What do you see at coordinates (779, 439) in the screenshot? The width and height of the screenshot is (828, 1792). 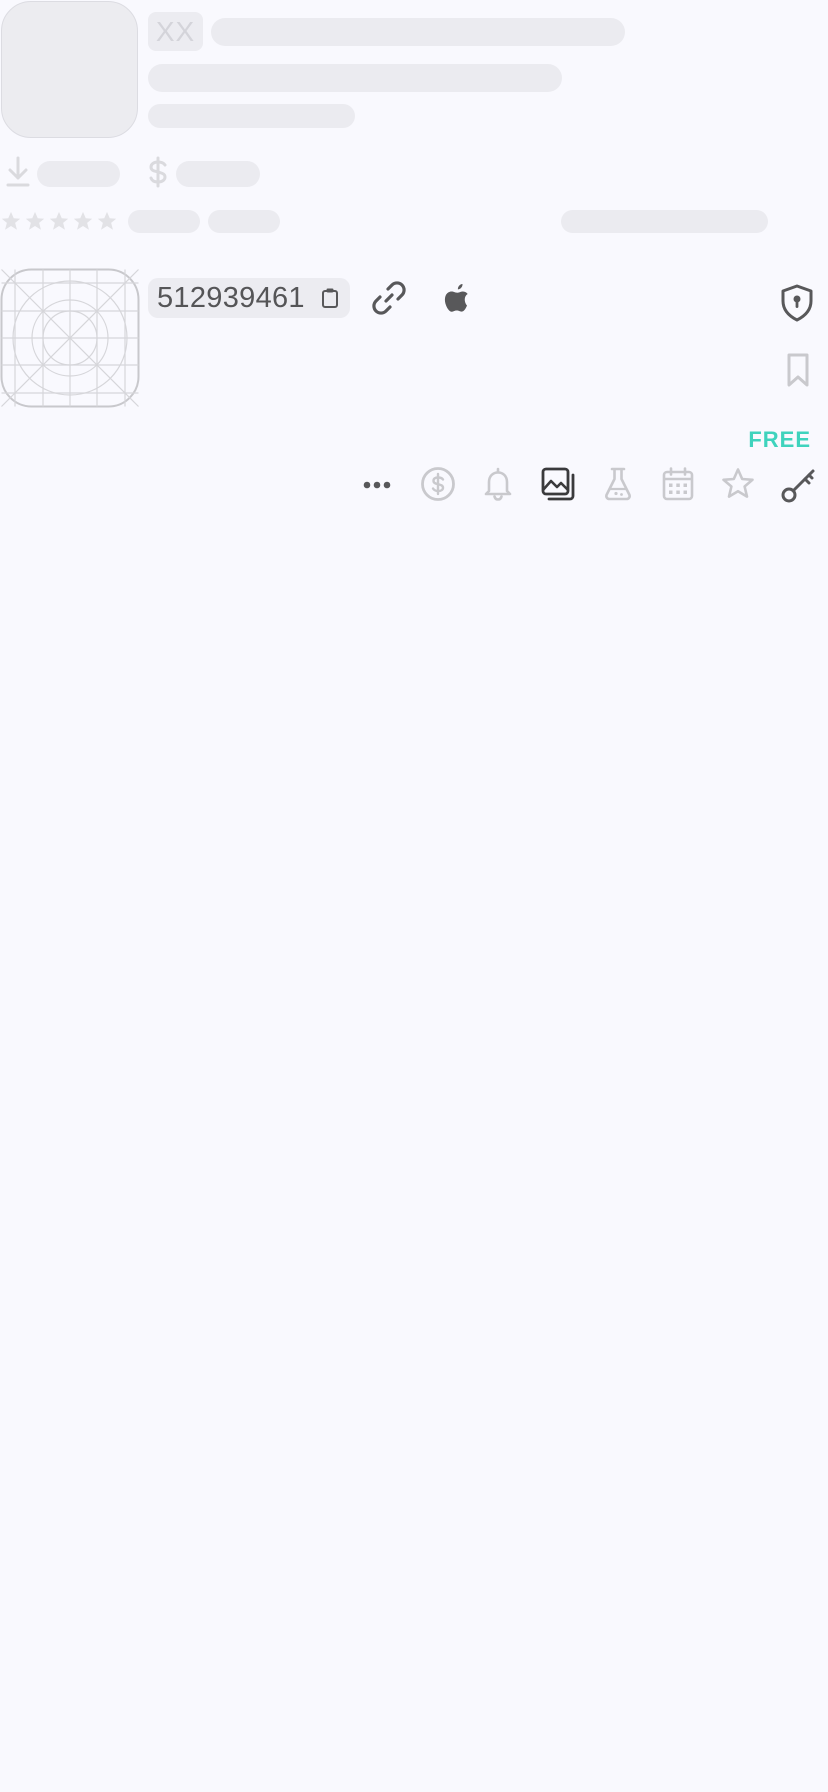 I see `price-label: FREE` at bounding box center [779, 439].